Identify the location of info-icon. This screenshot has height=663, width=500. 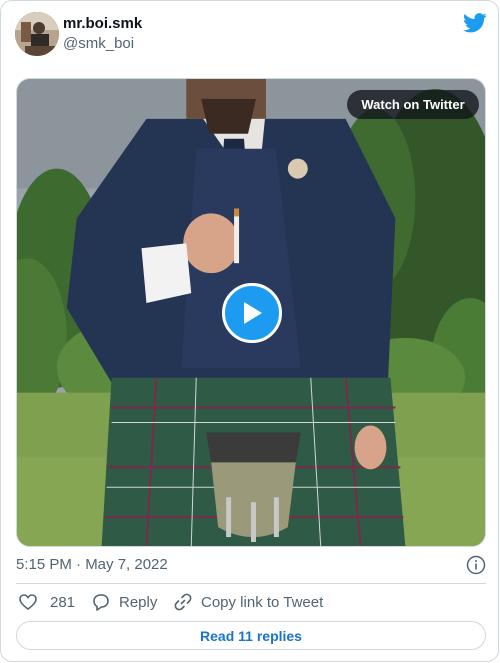
(476, 565).